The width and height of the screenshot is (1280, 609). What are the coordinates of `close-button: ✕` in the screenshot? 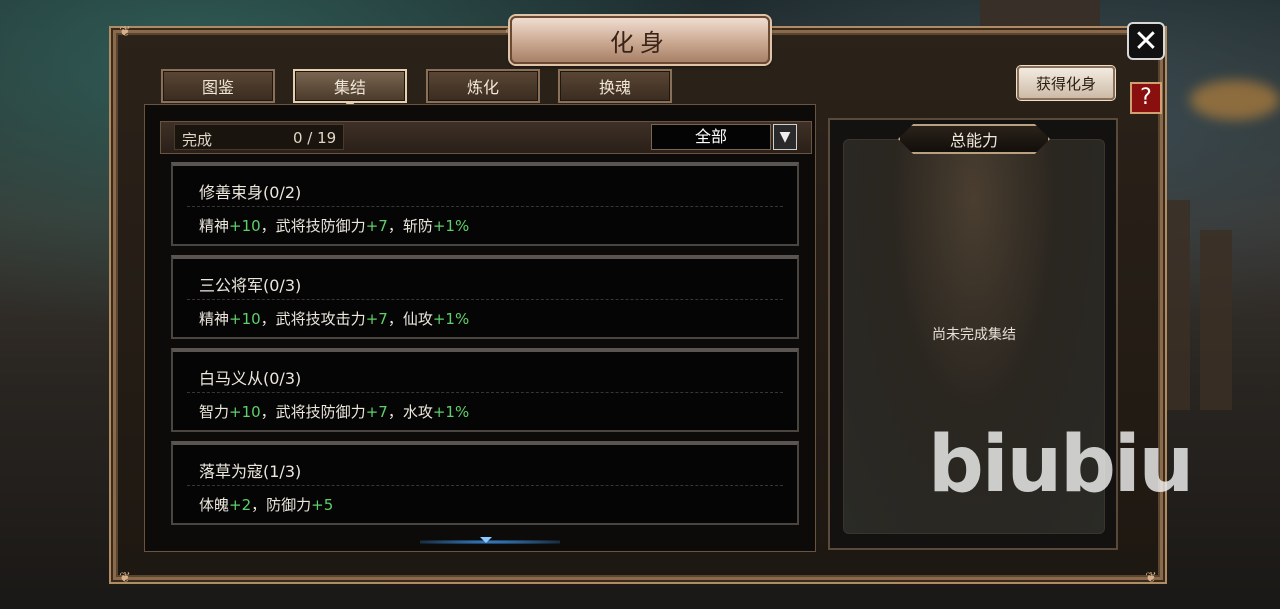 It's located at (1146, 41).